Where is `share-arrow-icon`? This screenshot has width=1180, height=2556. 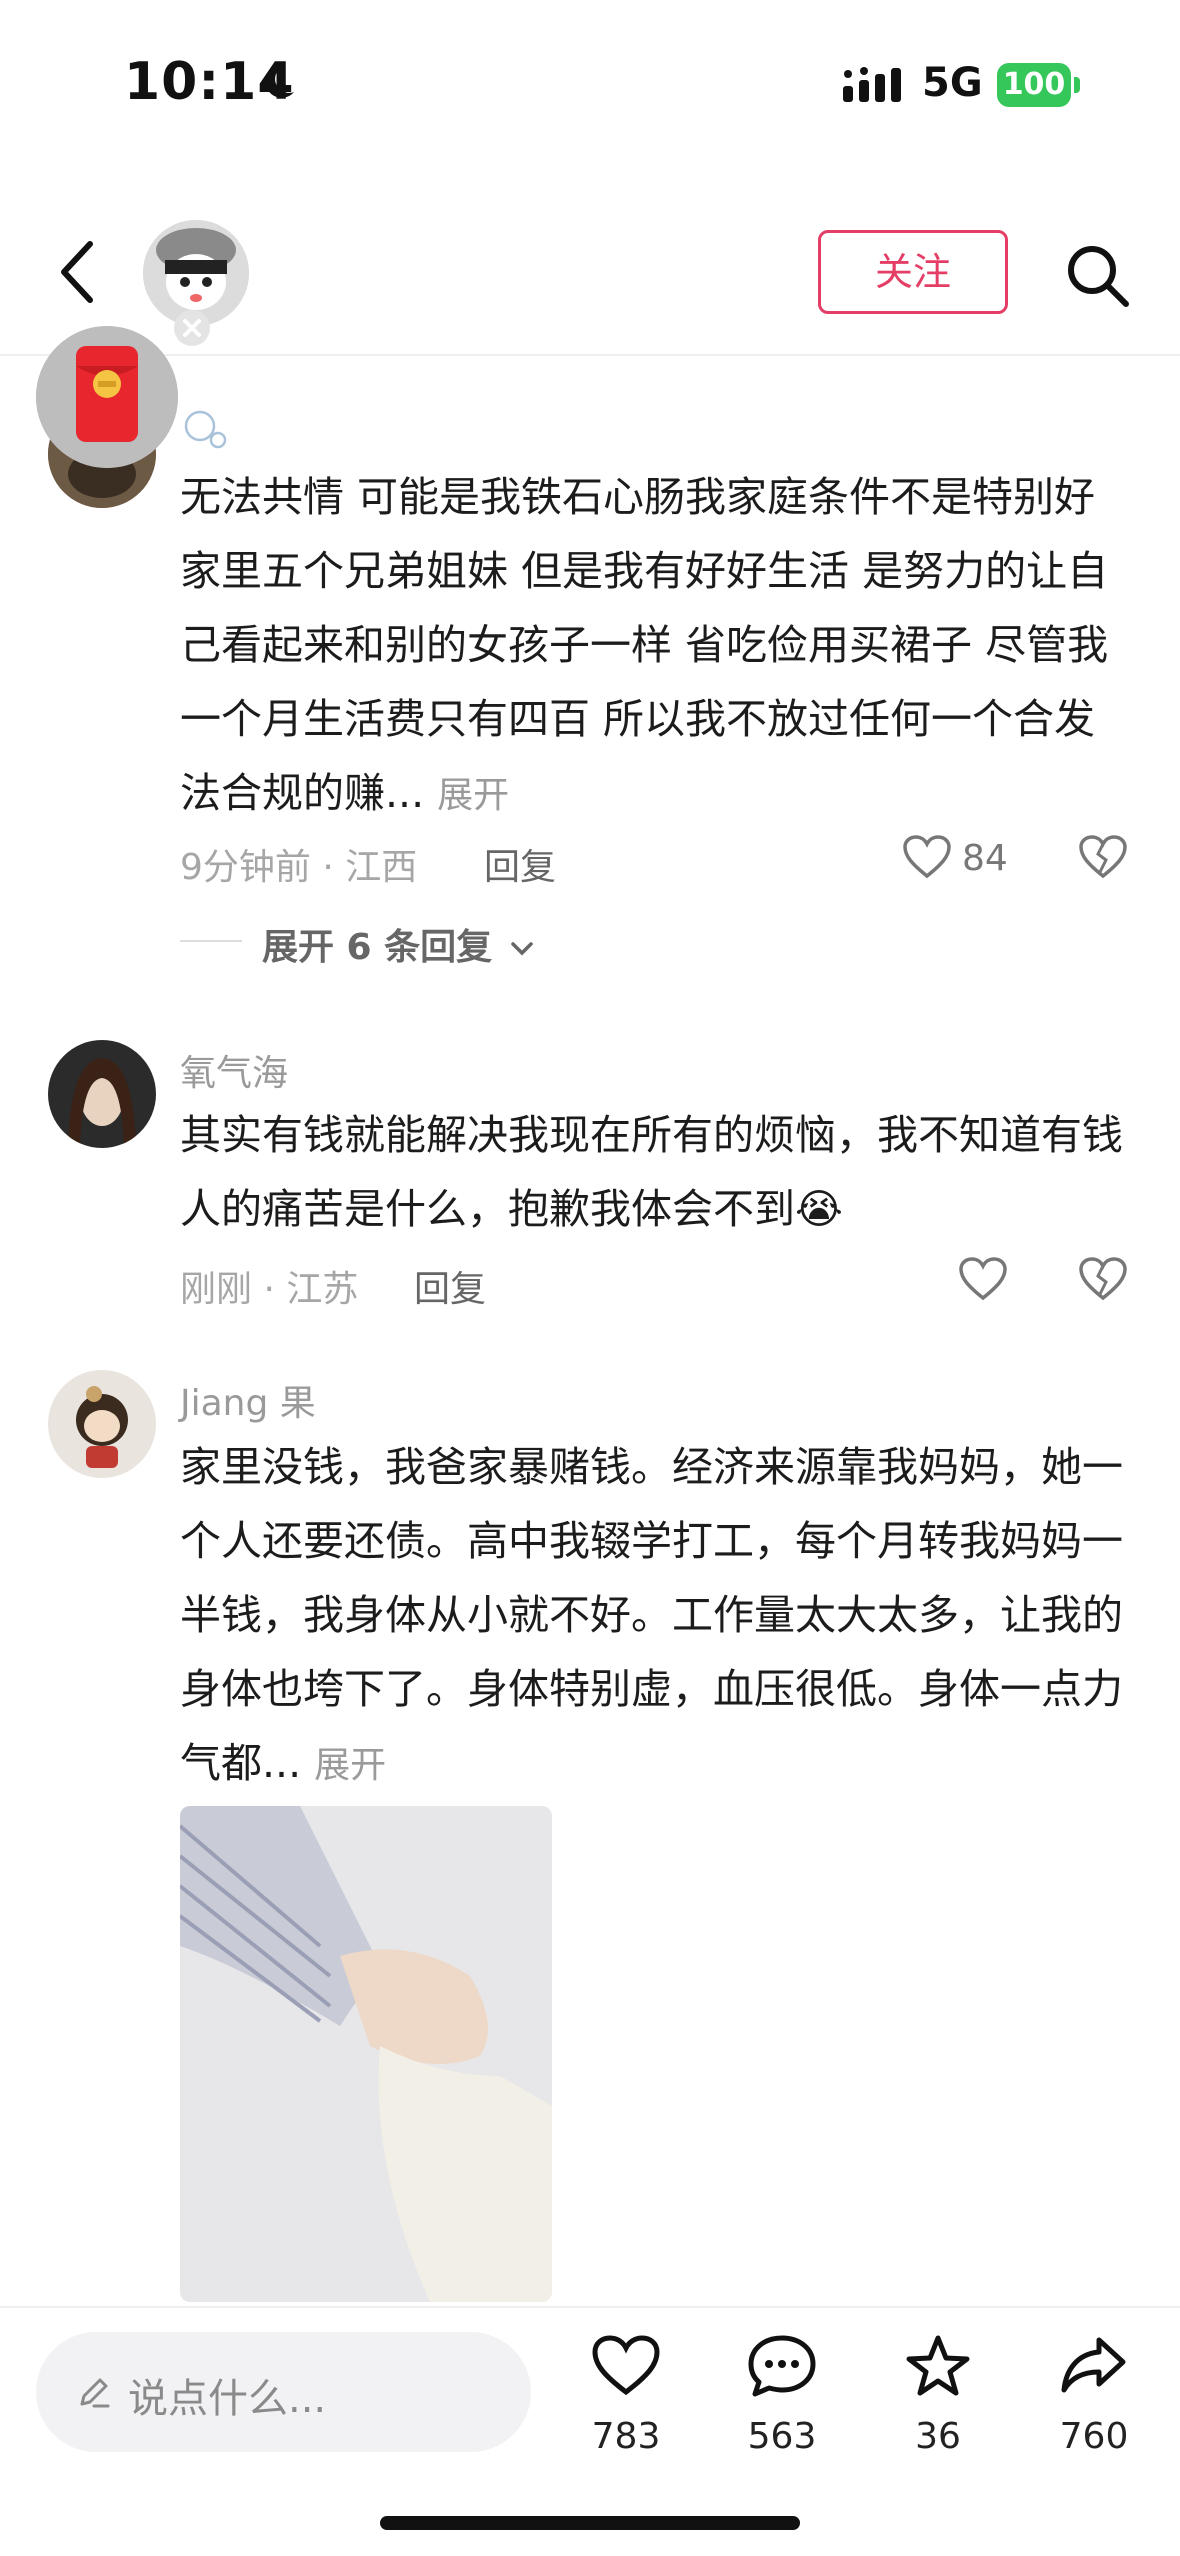 share-arrow-icon is located at coordinates (1093, 2365).